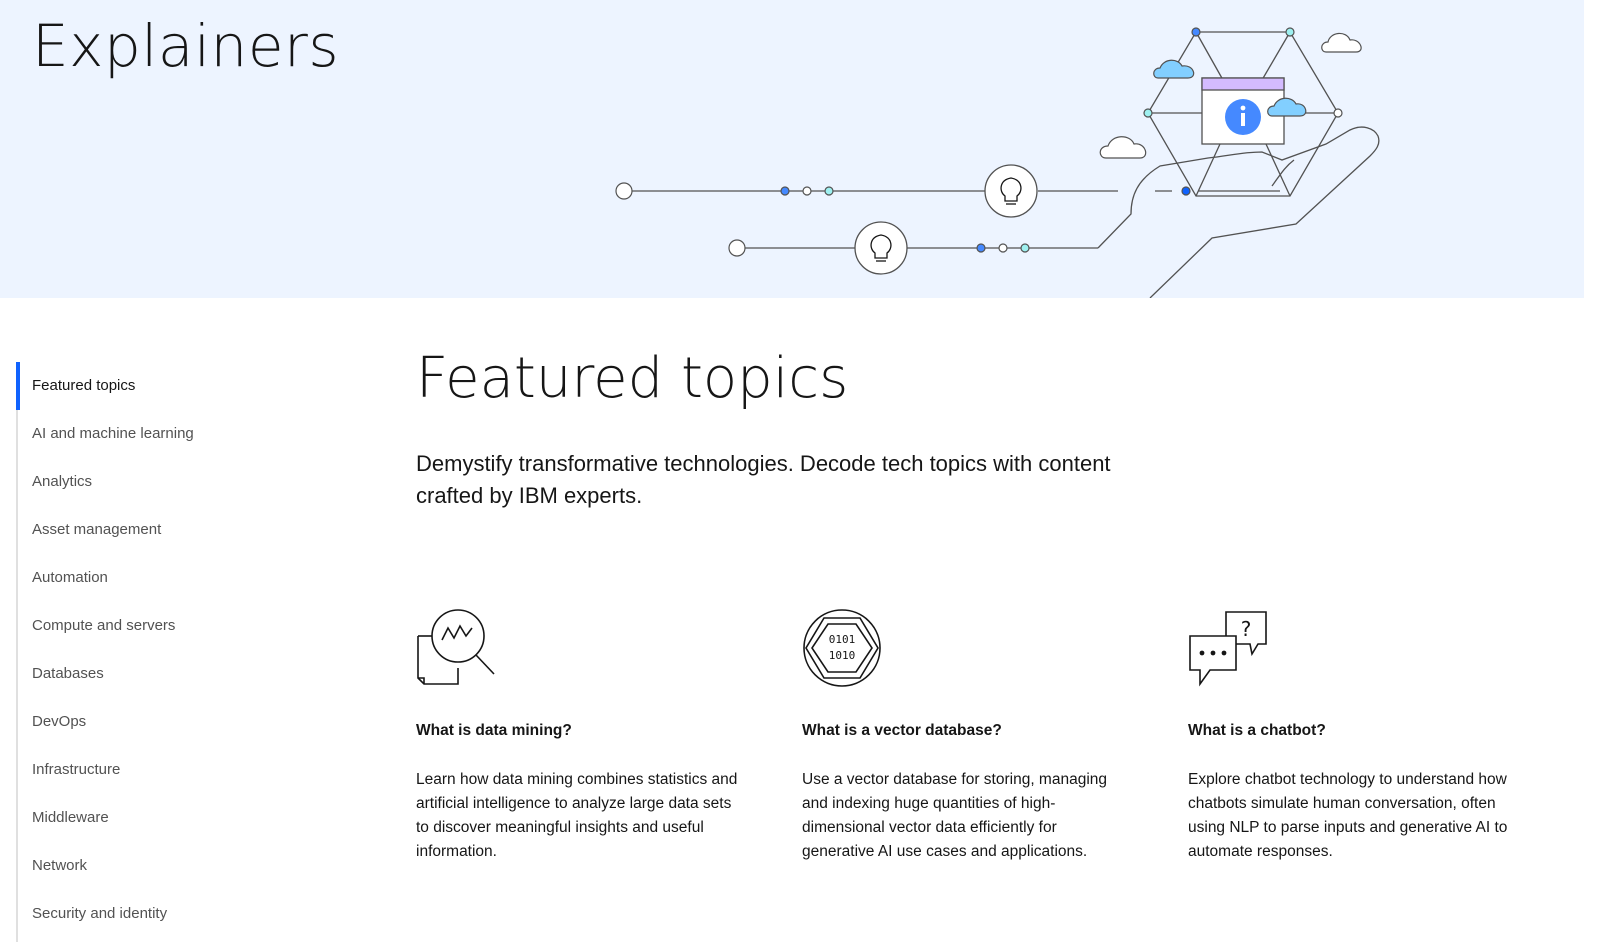 The width and height of the screenshot is (1615, 942). What do you see at coordinates (632, 378) in the screenshot?
I see `page-title: Featured topics` at bounding box center [632, 378].